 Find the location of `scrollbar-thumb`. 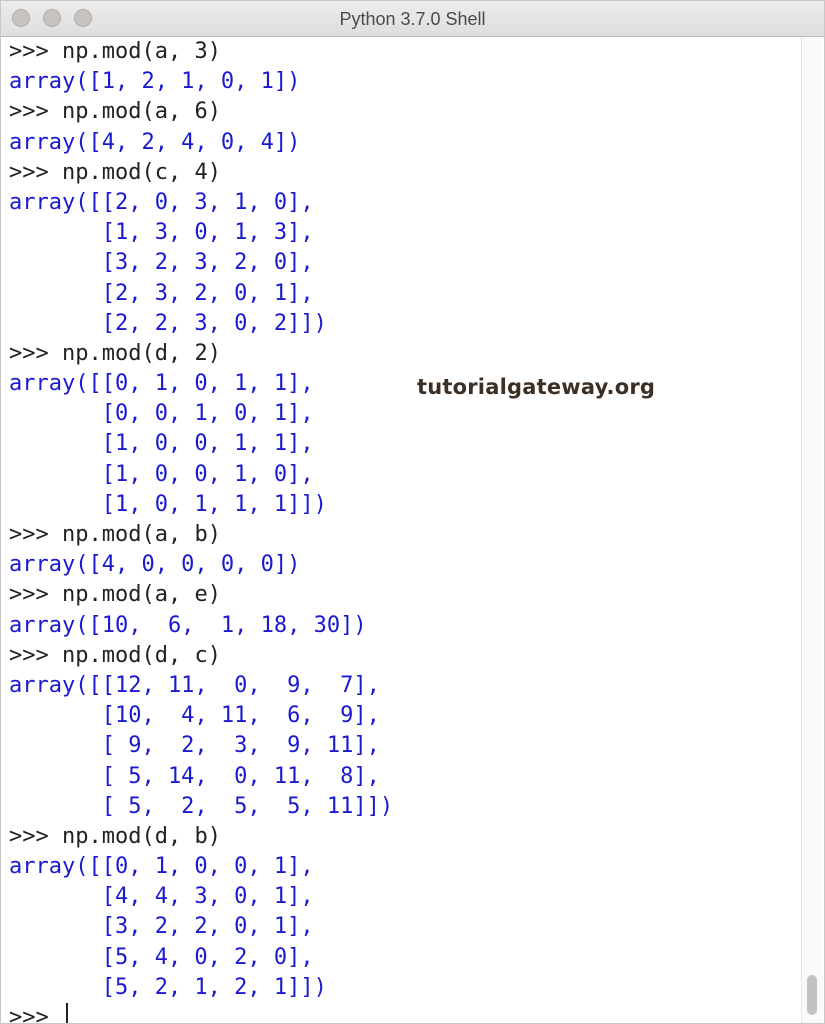

scrollbar-thumb is located at coordinates (812, 995).